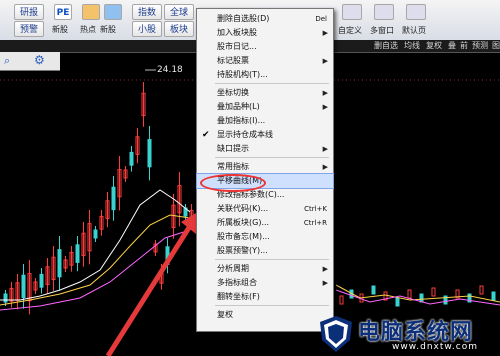  What do you see at coordinates (408, 334) in the screenshot?
I see `watermark: 电脑系统网 www.dnxtw.com` at bounding box center [408, 334].